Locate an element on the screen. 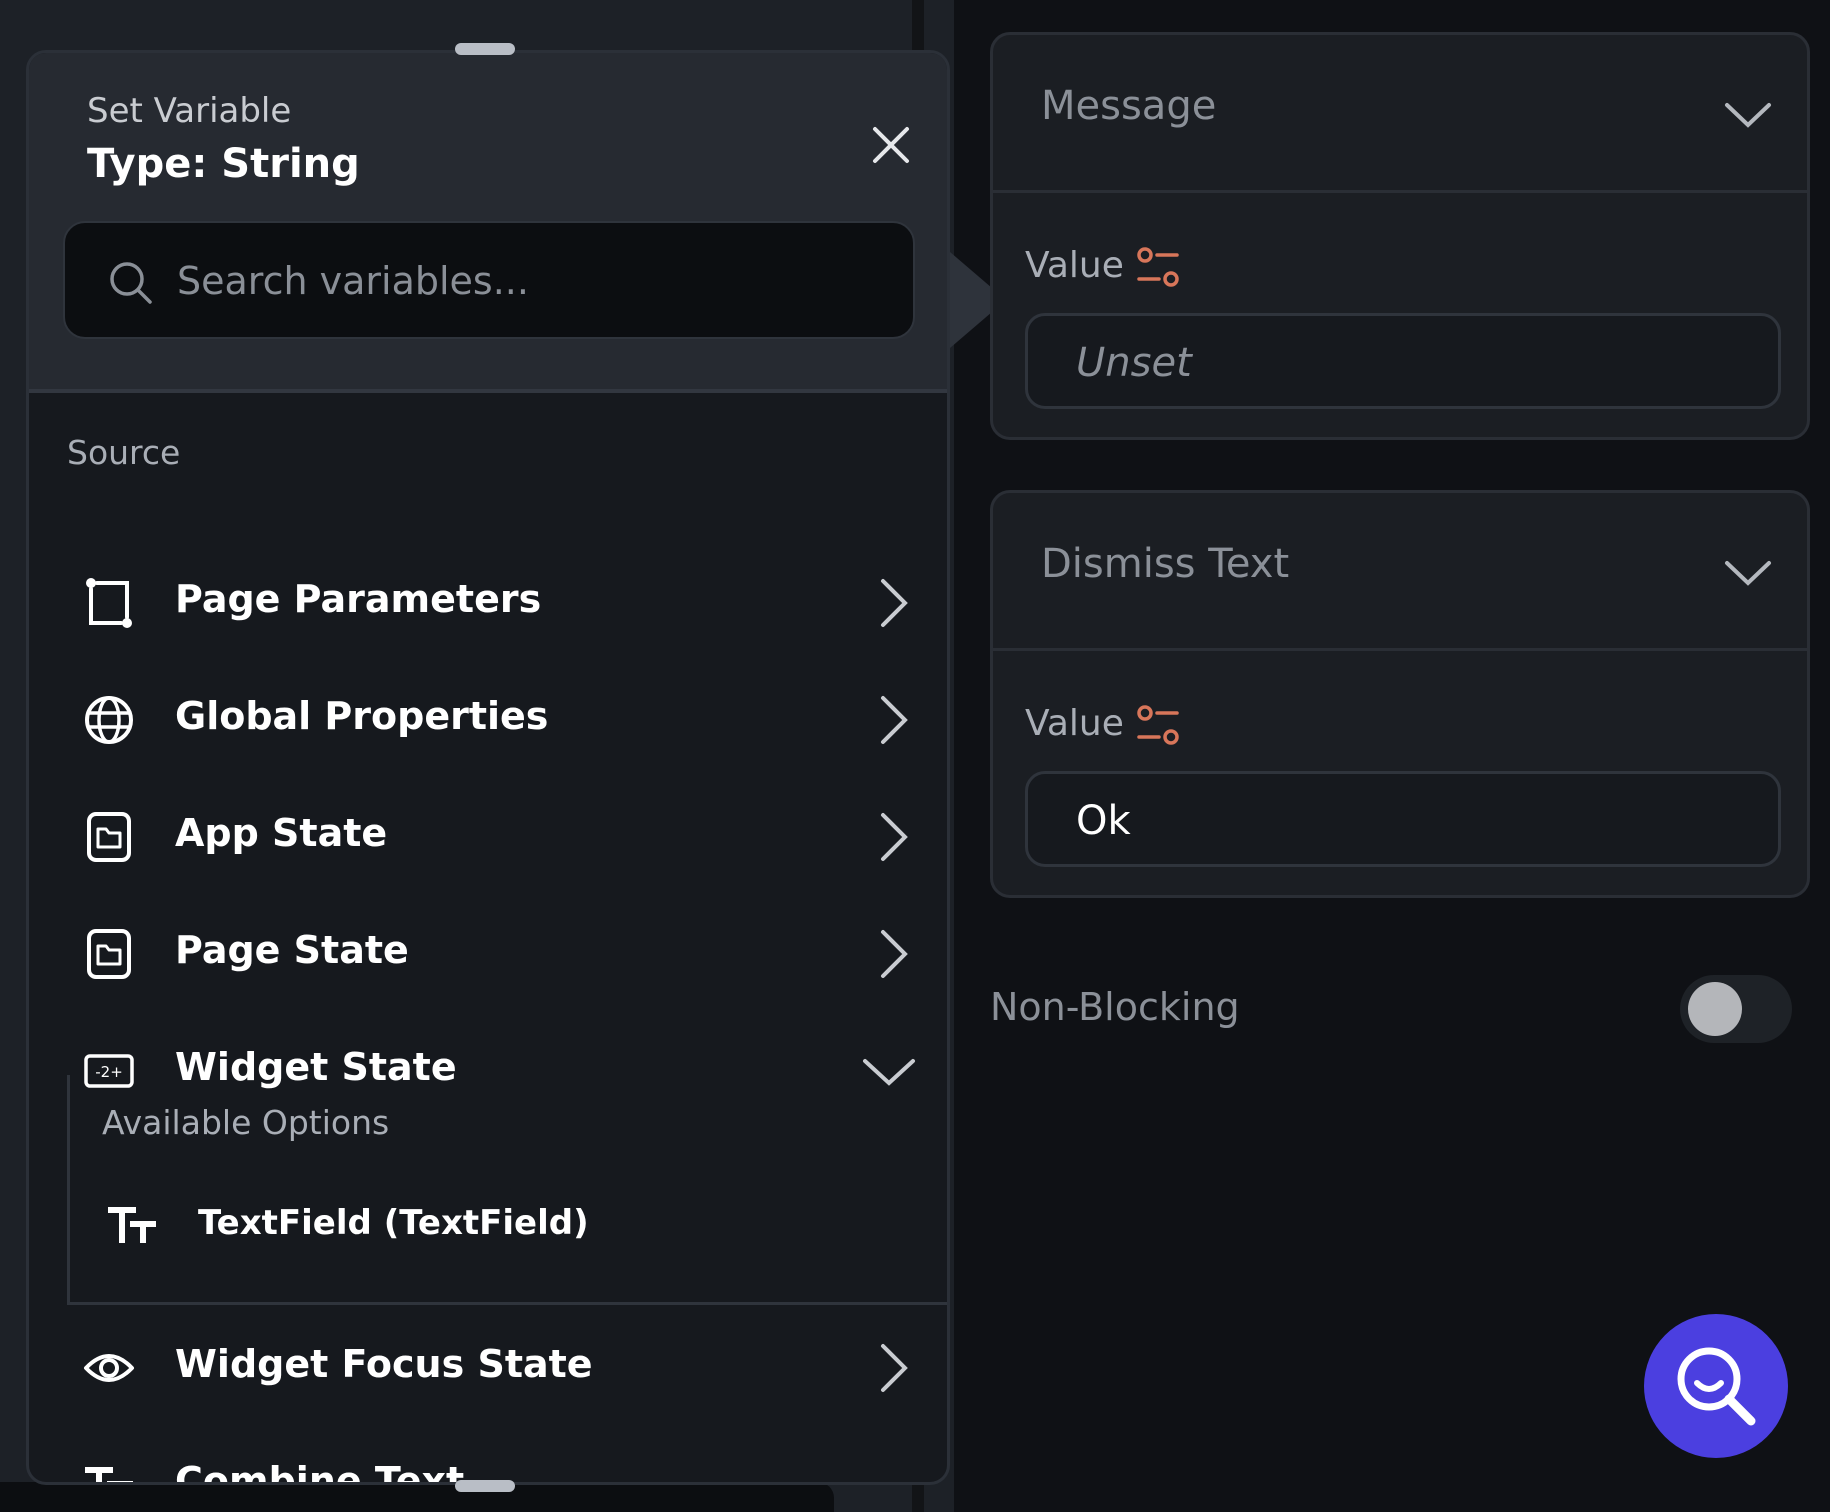 The height and width of the screenshot is (1512, 1830). widget-state-options: Available Options TextField (TextField) is located at coordinates (507, 1190).